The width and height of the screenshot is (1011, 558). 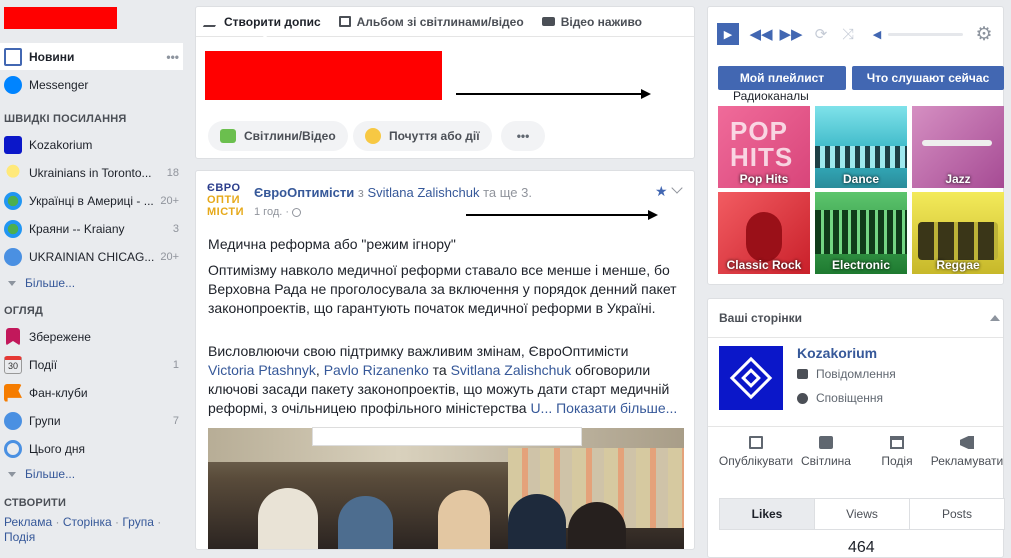 What do you see at coordinates (91, 336) in the screenshot?
I see `sidebar-item-saved: Збережене` at bounding box center [91, 336].